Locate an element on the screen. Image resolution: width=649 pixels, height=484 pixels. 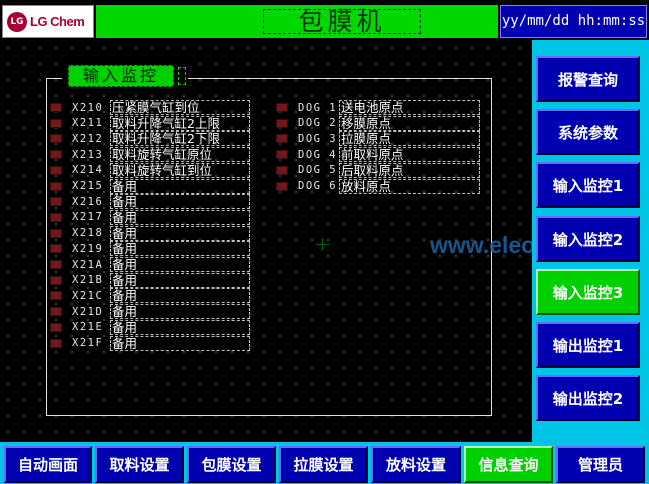
bottom-nav-button: 自动画面 is located at coordinates (48, 464).